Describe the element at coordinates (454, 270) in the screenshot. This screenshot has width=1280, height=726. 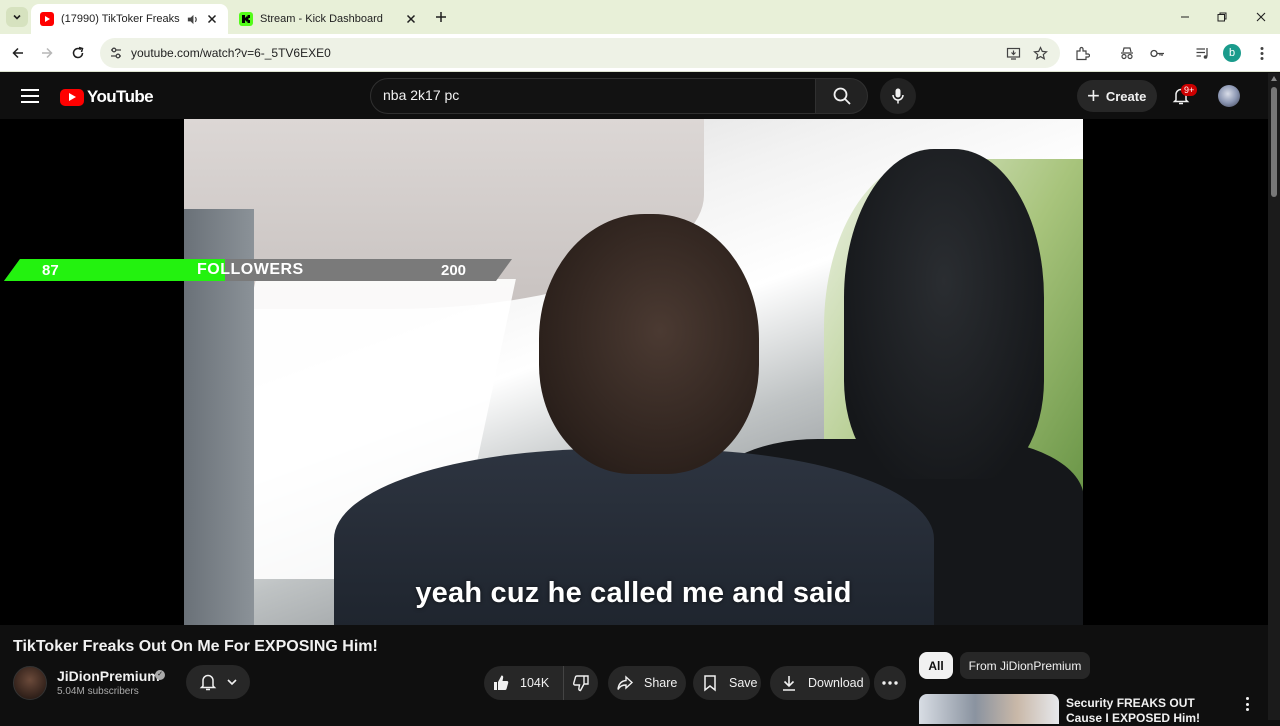
I see `goal-target: 200` at that location.